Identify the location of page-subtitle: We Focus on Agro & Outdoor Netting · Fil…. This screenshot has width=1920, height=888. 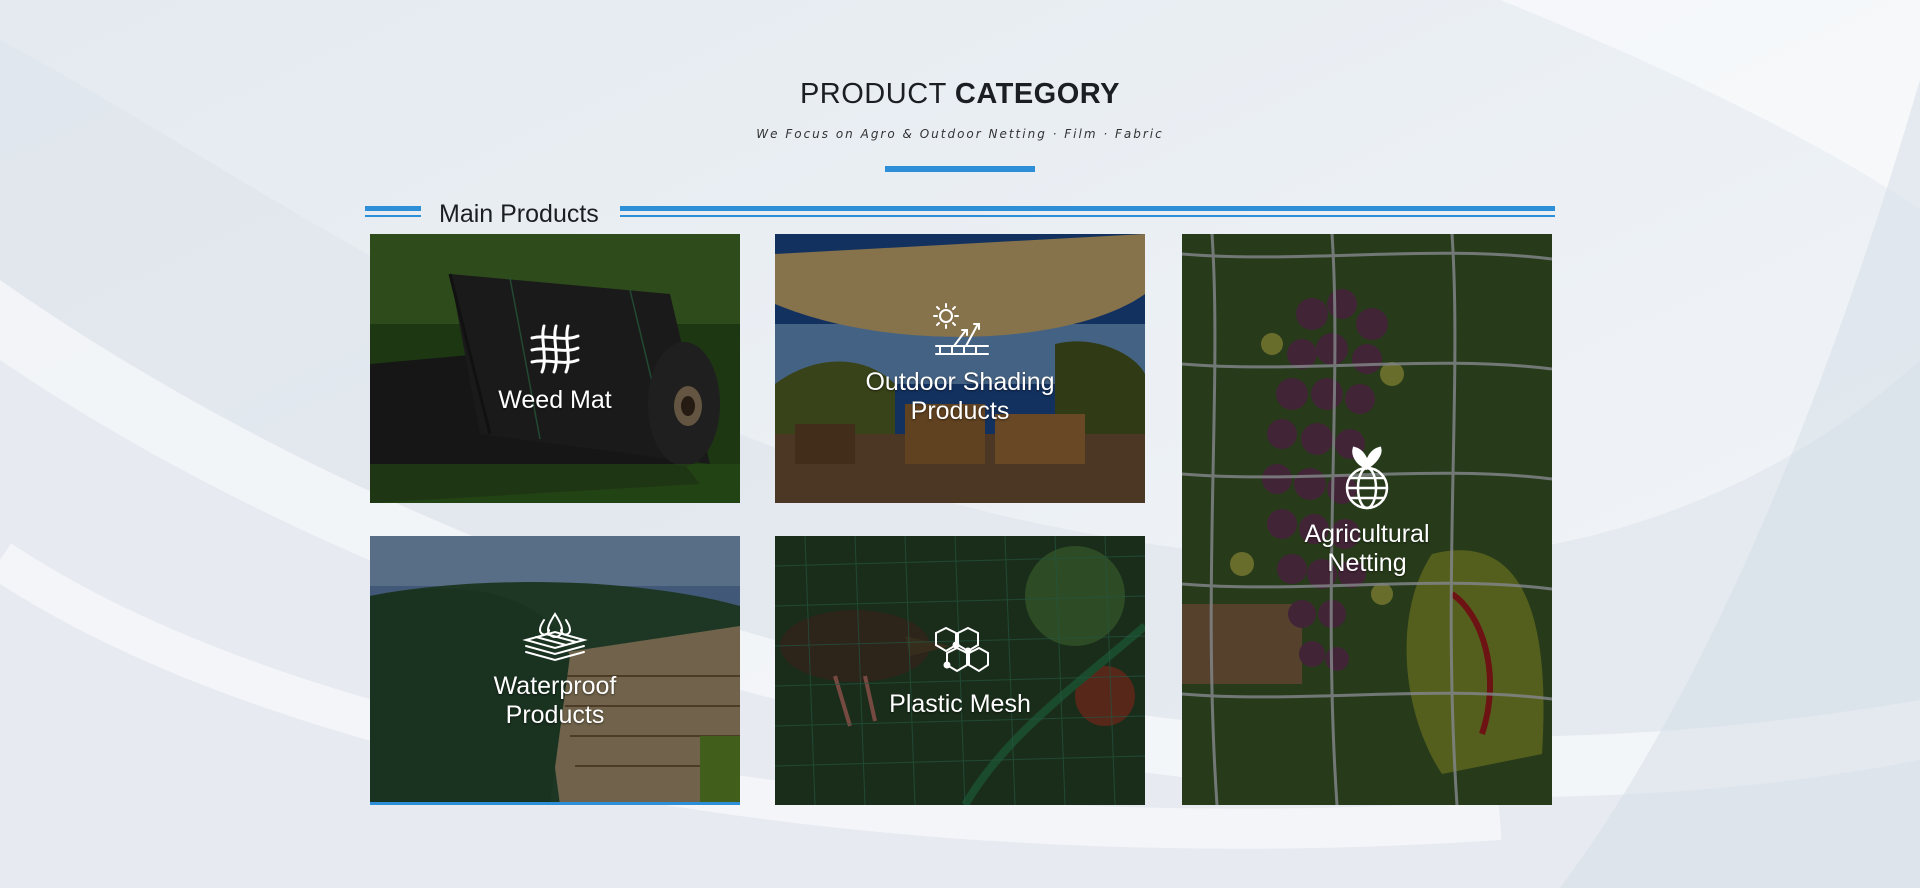
(960, 134).